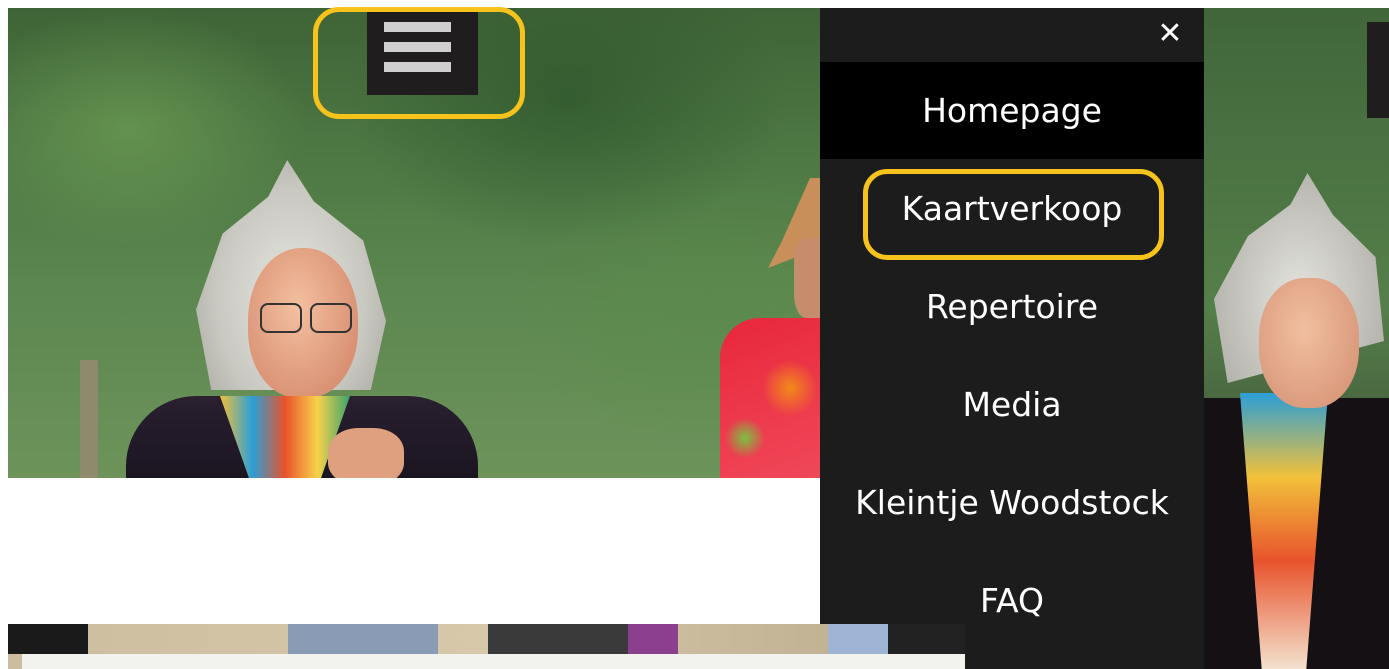  What do you see at coordinates (807, 278) in the screenshot?
I see `second-person-face` at bounding box center [807, 278].